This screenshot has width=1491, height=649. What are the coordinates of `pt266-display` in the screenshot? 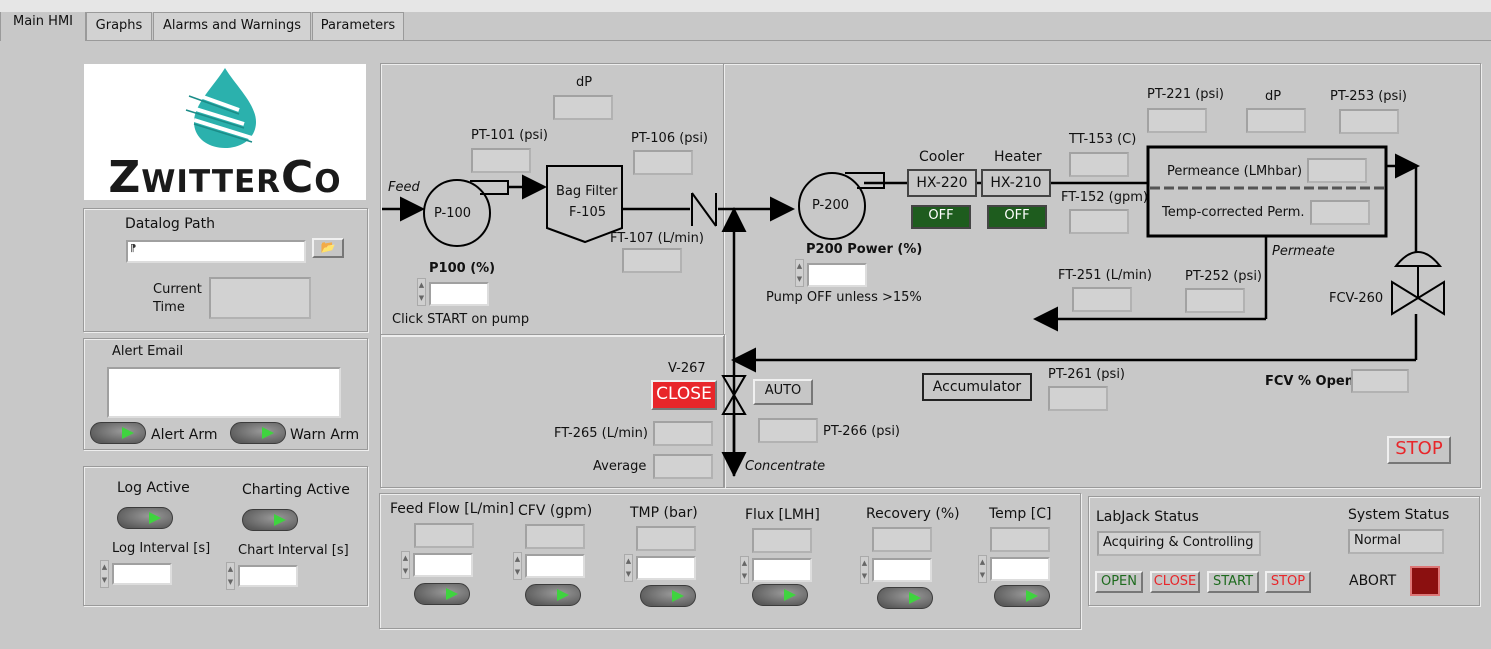 It's located at (788, 430).